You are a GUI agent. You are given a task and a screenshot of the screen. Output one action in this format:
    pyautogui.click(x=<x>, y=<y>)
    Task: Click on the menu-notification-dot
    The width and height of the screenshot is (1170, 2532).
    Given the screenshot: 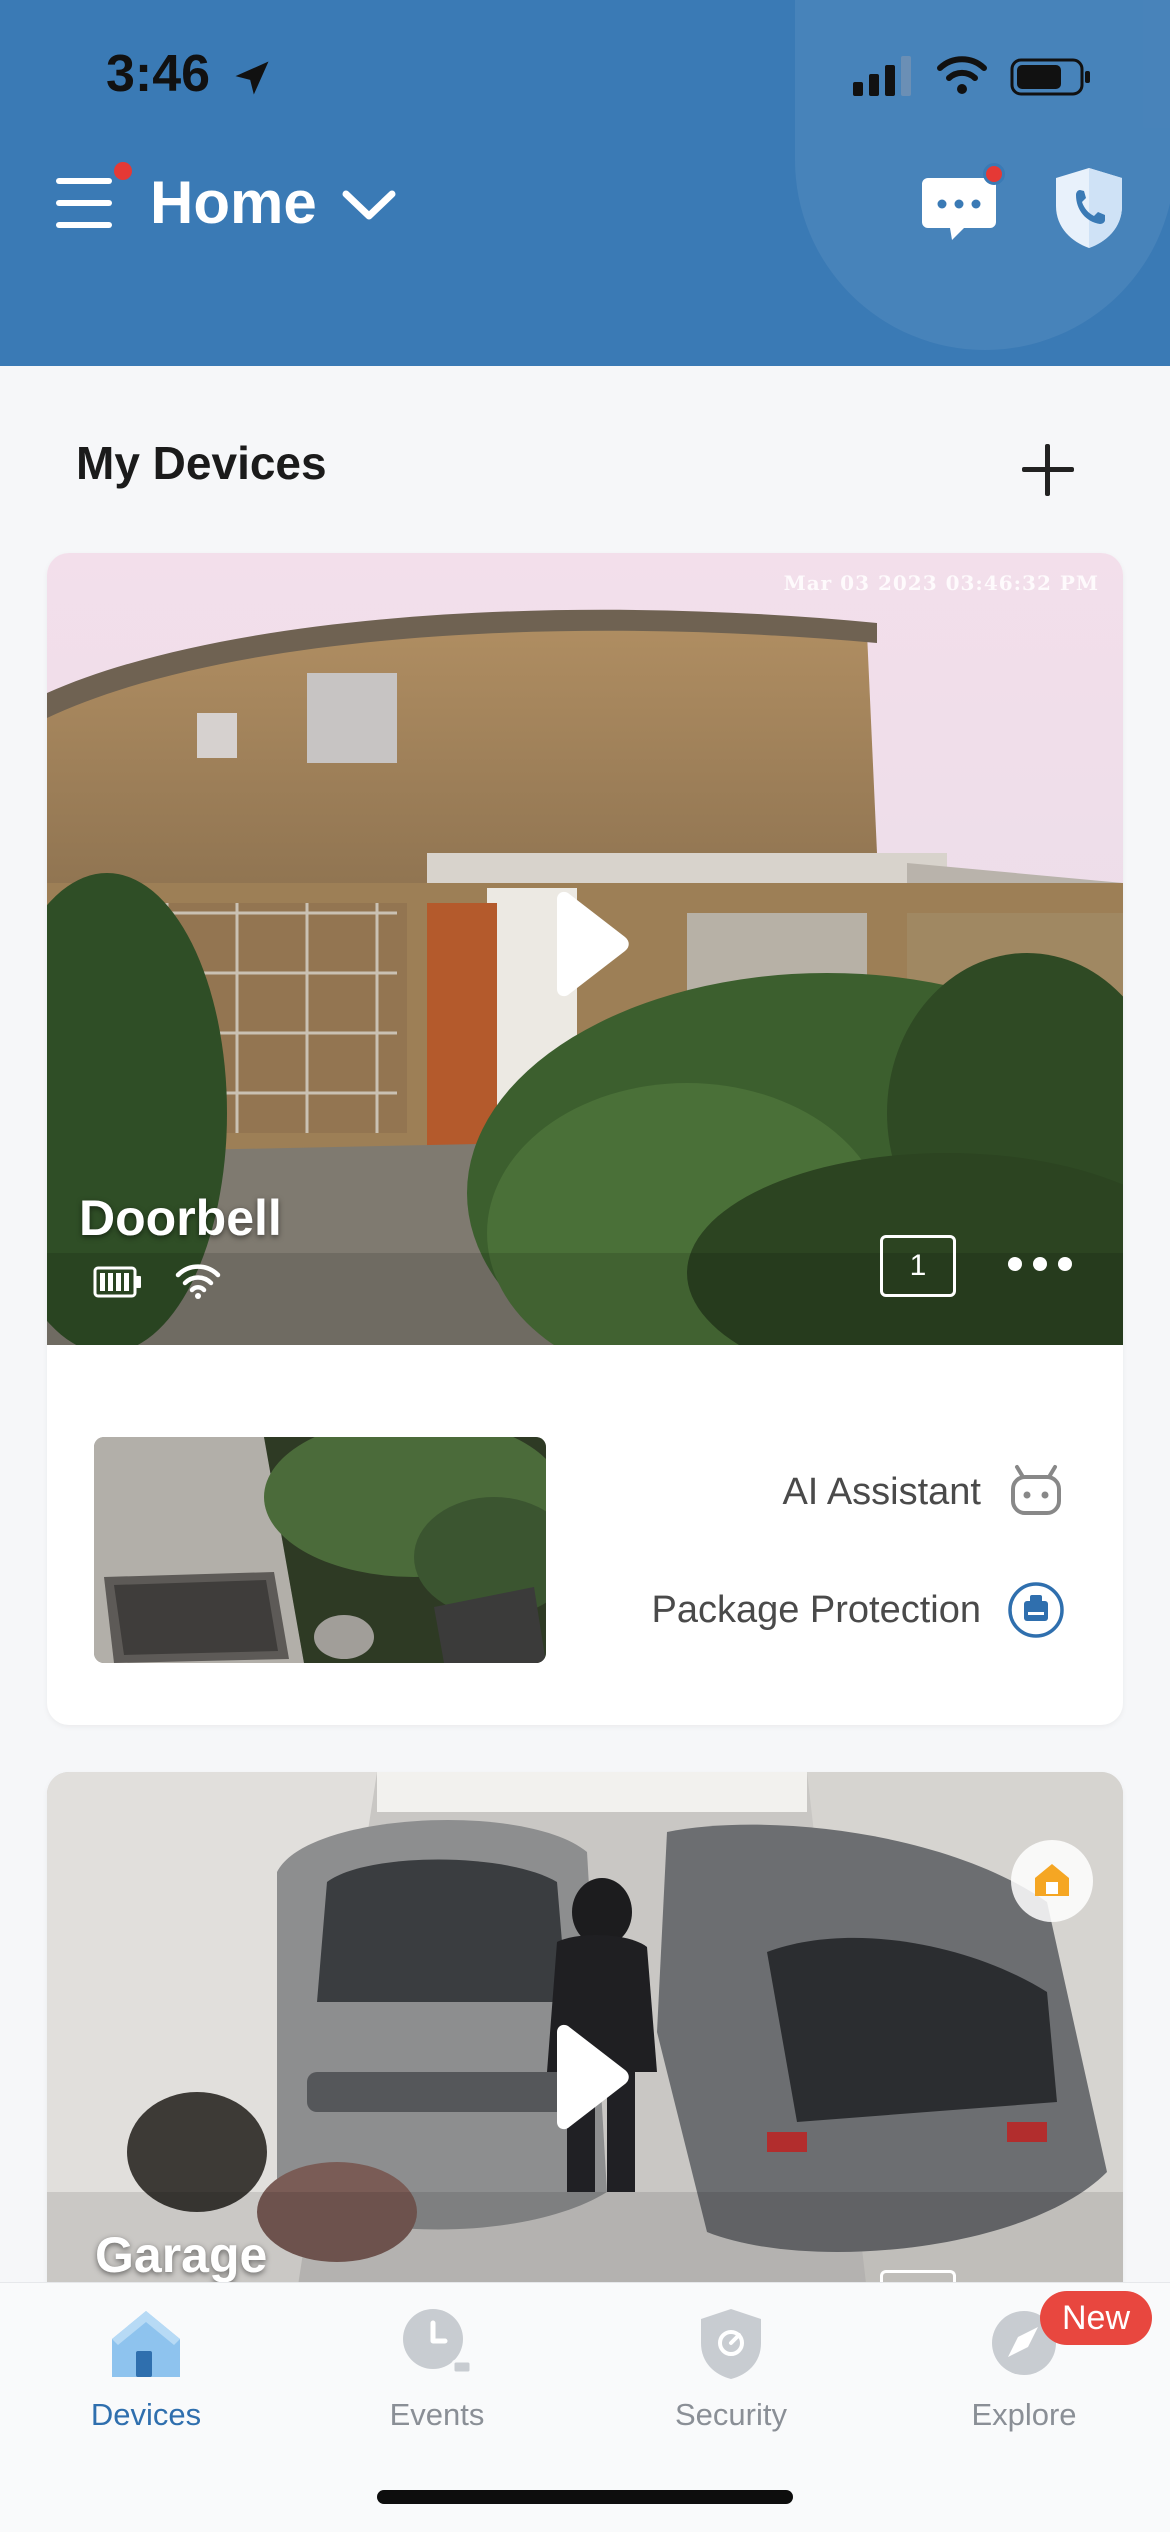 What is the action you would take?
    pyautogui.click(x=123, y=171)
    